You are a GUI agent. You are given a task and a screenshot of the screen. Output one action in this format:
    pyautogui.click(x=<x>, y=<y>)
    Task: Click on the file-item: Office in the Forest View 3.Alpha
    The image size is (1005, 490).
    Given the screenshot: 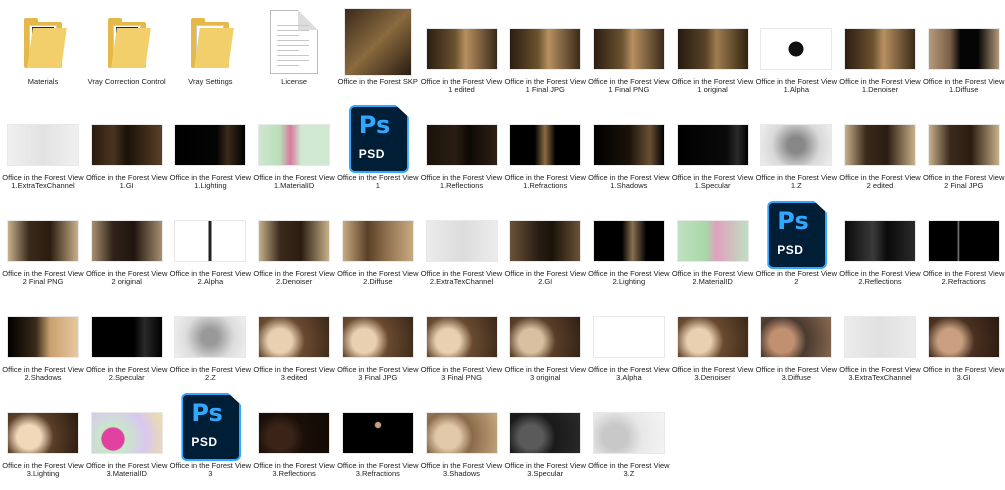 What is the action you would take?
    pyautogui.click(x=629, y=340)
    